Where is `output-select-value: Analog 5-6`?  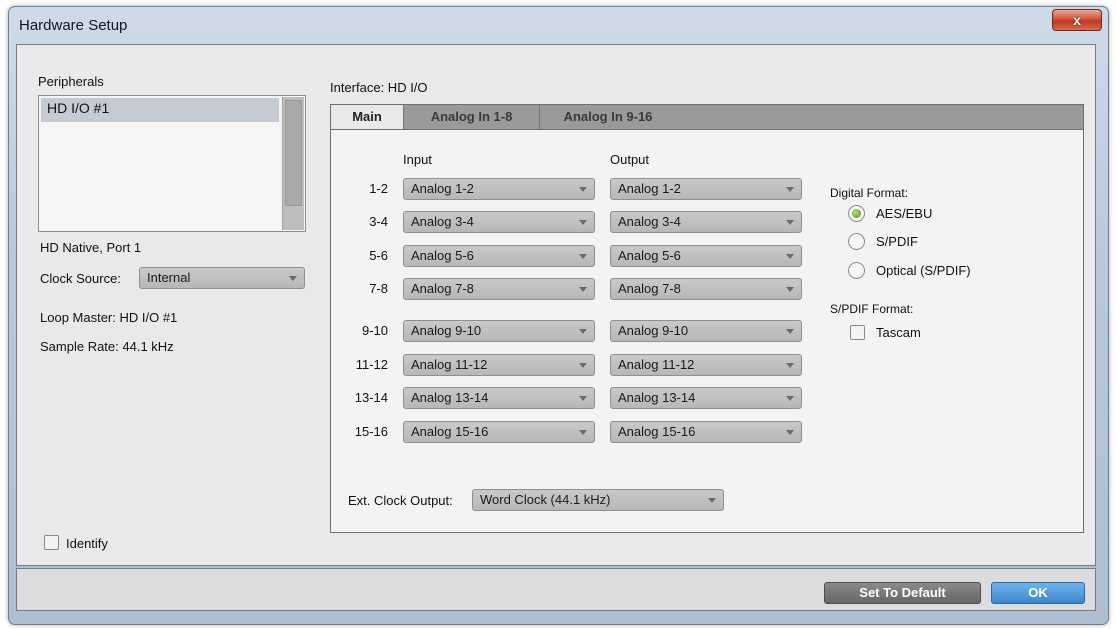 output-select-value: Analog 5-6 is located at coordinates (649, 255).